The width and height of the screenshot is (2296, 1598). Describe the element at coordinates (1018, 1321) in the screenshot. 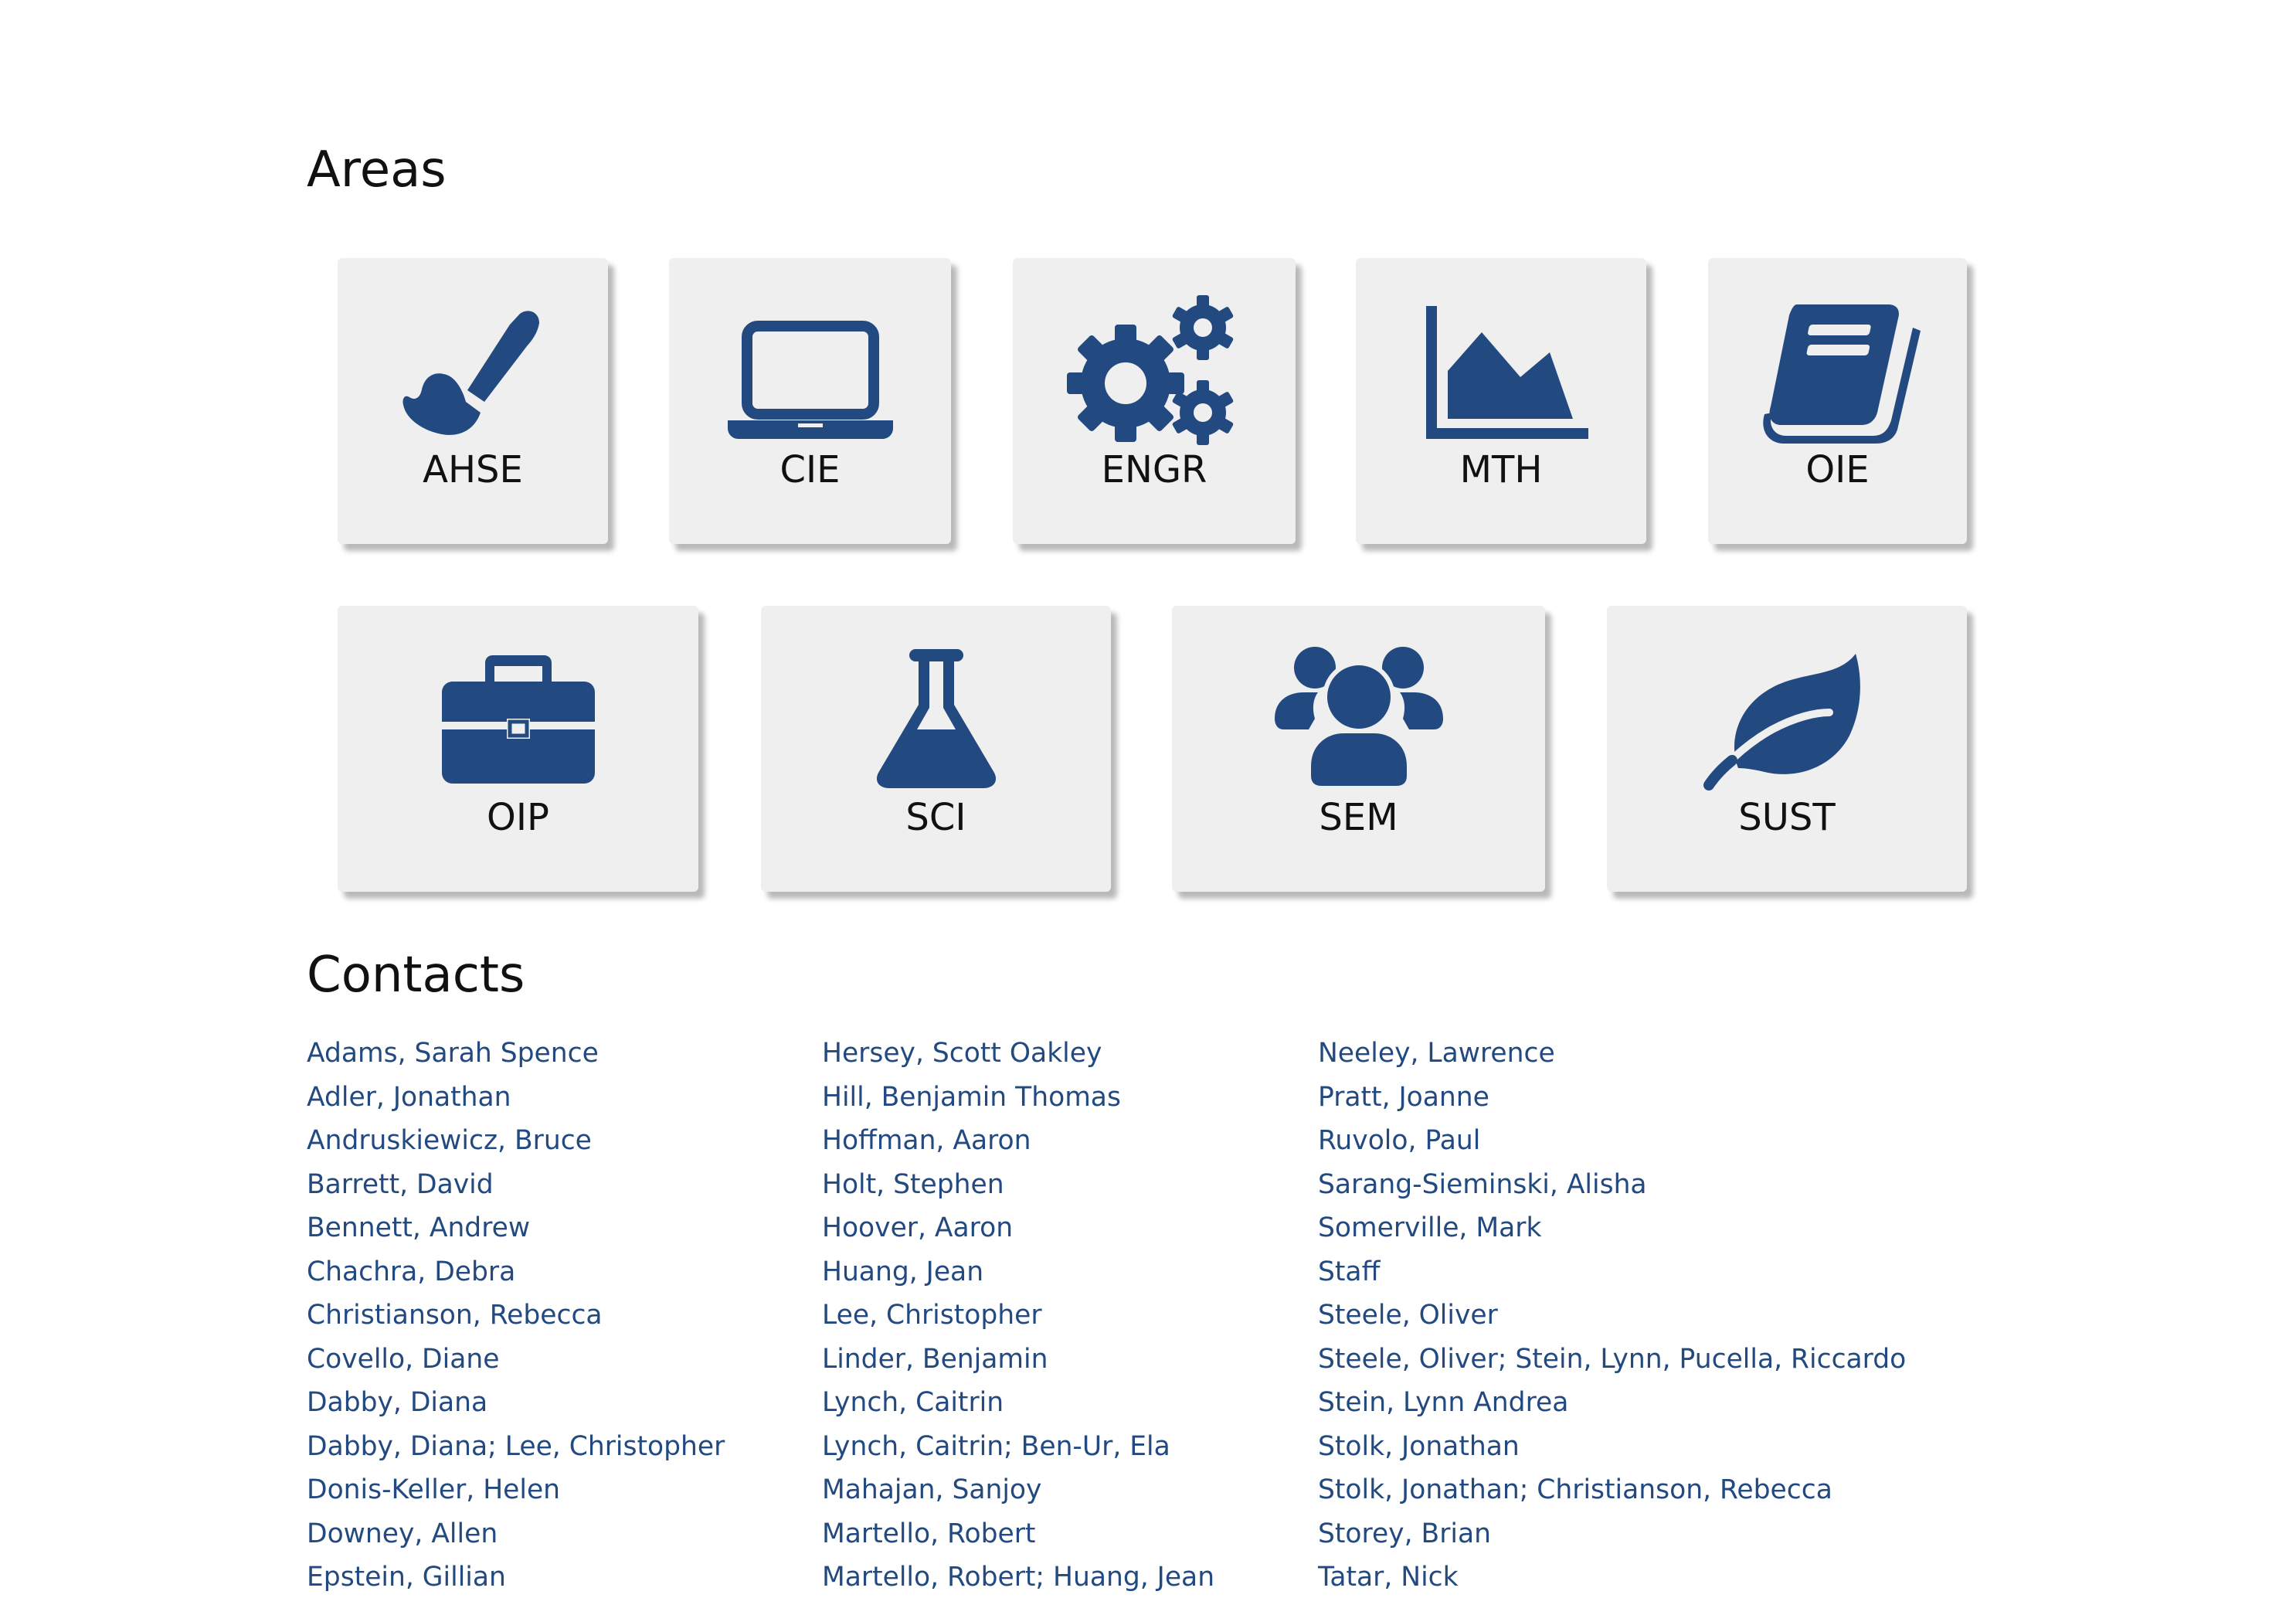

I see `contact-link: Lee, Christopher` at that location.